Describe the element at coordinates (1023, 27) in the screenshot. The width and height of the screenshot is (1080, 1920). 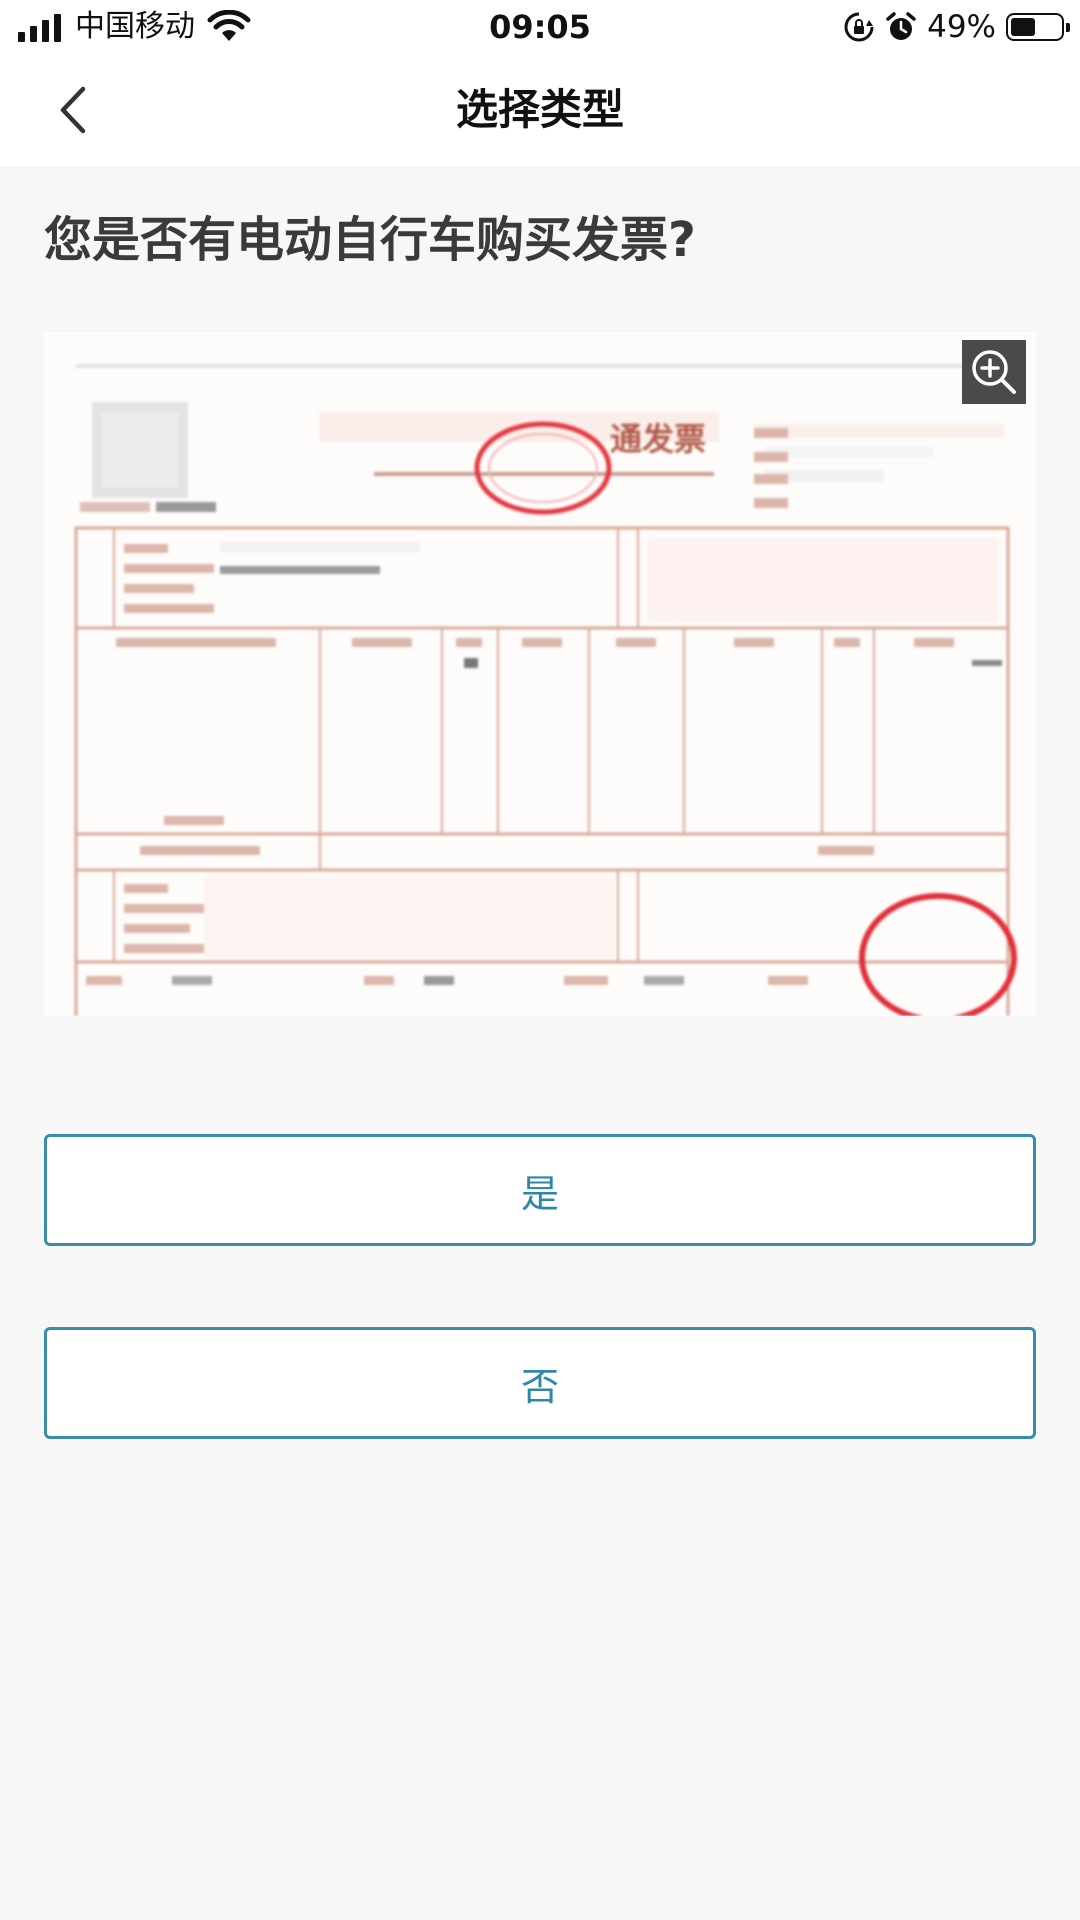
I see `battery-level` at that location.